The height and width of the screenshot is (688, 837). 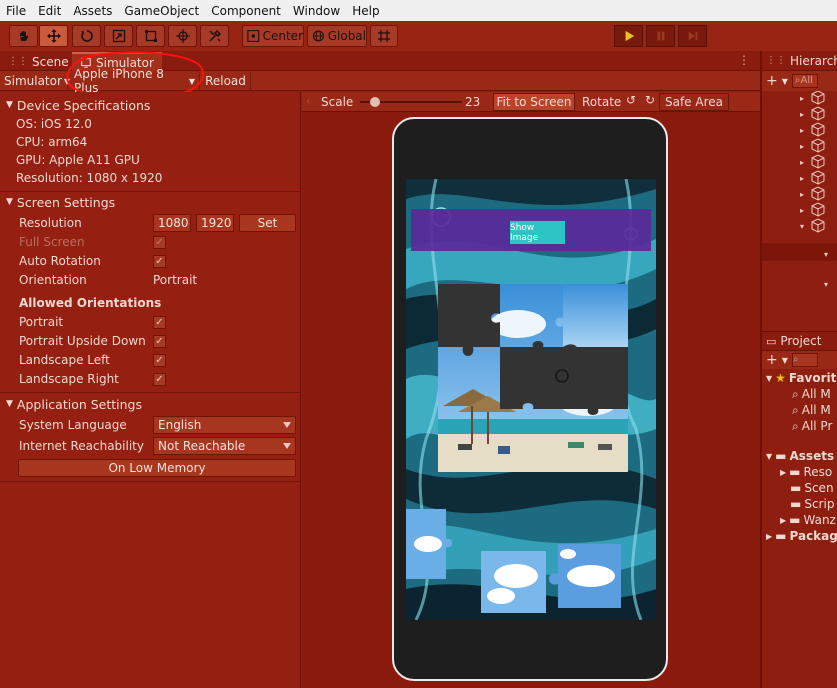 I want to click on on-low-memory-button: On Low Memory, so click(x=157, y=468).